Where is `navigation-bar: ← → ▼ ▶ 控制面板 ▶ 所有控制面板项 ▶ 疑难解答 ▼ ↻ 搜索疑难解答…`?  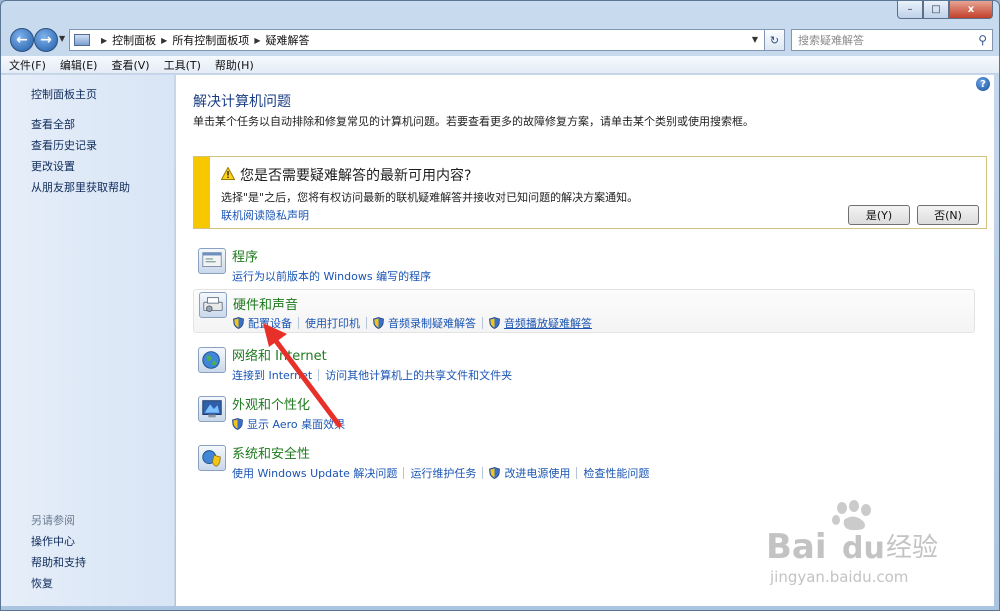
navigation-bar: ← → ▼ ▶ 控制面板 ▶ 所有控制面板项 ▶ 疑难解答 ▼ ↻ 搜索疑难解答… is located at coordinates (500, 40).